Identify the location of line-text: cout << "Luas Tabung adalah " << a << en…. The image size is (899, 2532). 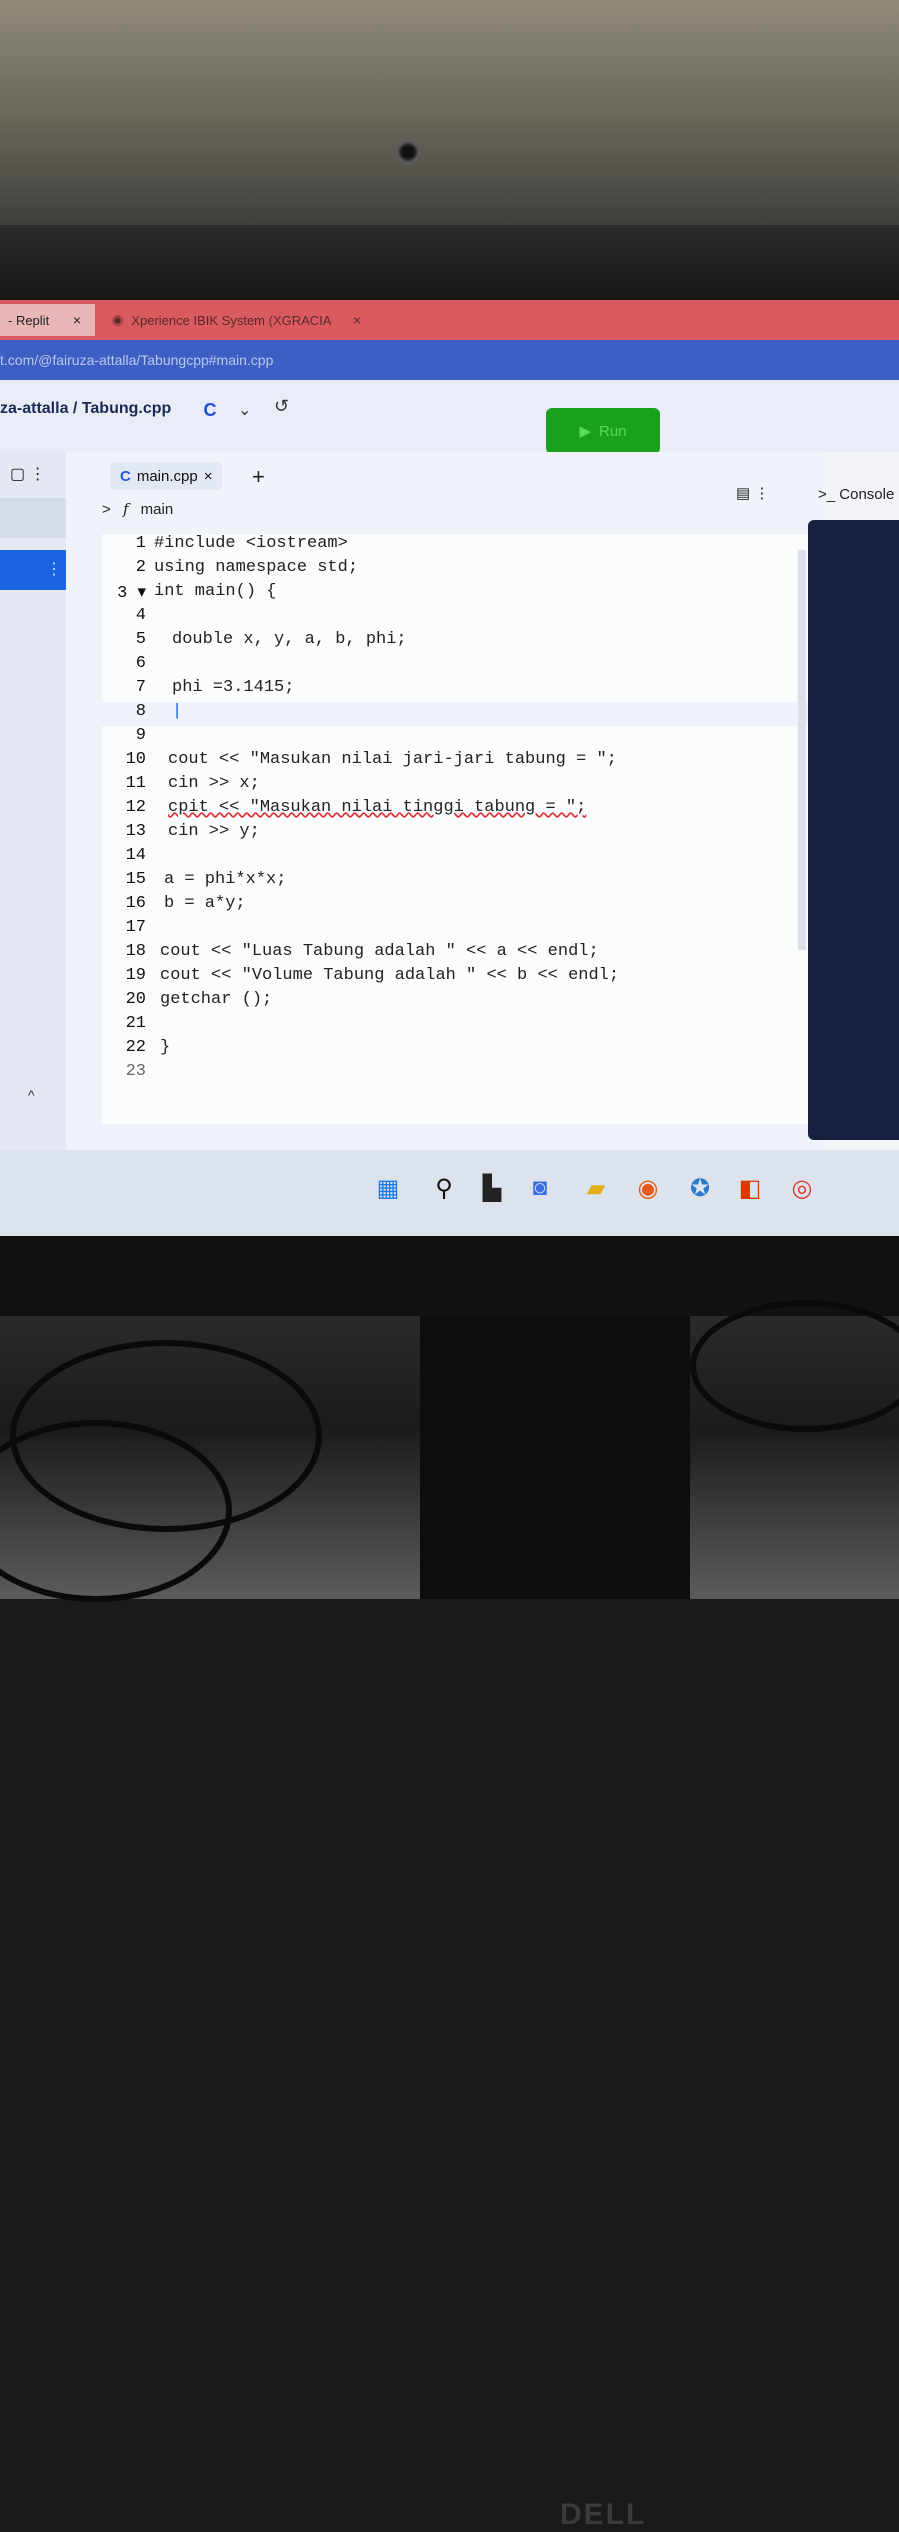
(379, 951).